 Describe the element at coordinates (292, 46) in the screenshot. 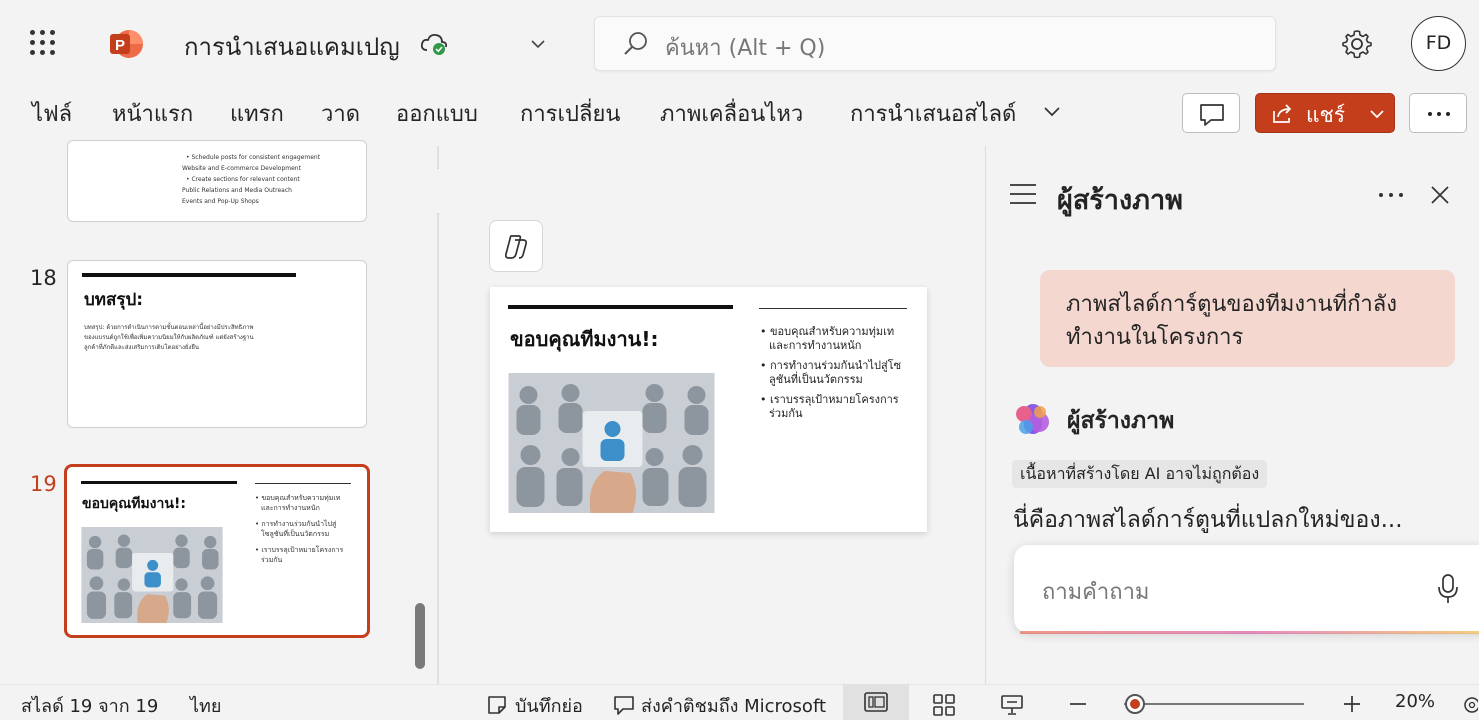

I see `document-title: การนำเสนอแคมเปญ` at that location.